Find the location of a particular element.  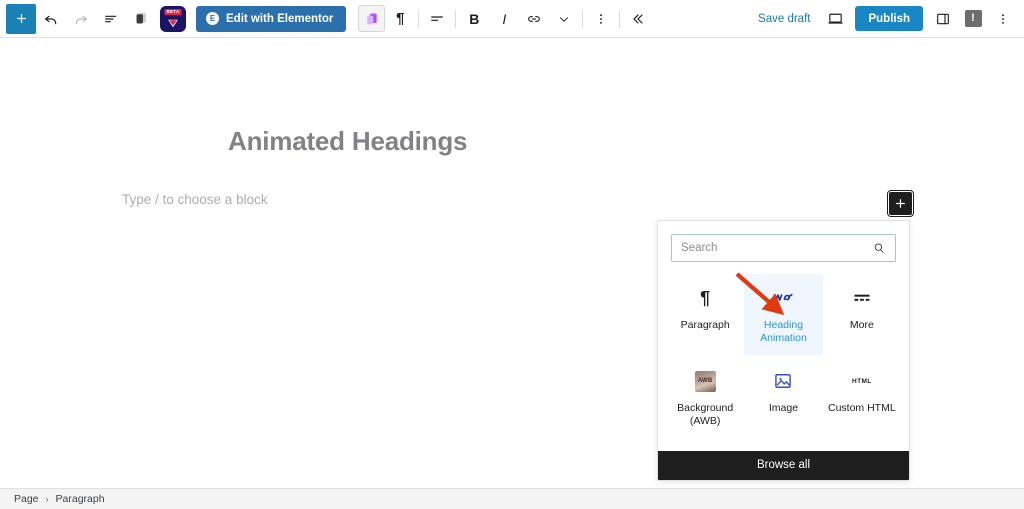

italic-button: I is located at coordinates (504, 19).